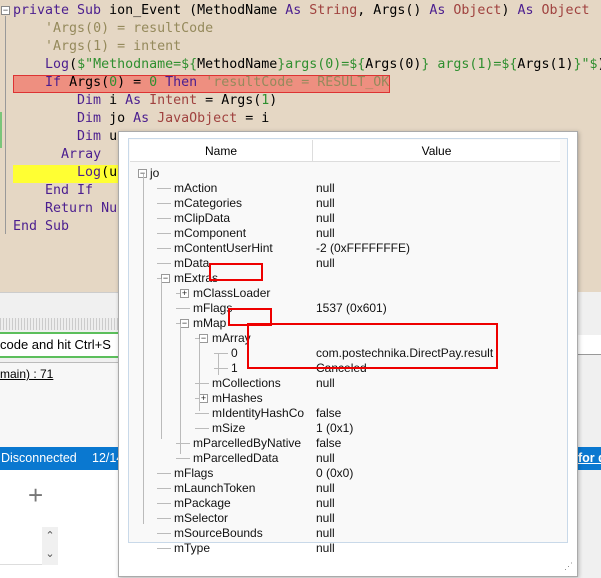 The width and height of the screenshot is (601, 578). Describe the element at coordinates (5, 125) in the screenshot. I see `fold-line` at that location.